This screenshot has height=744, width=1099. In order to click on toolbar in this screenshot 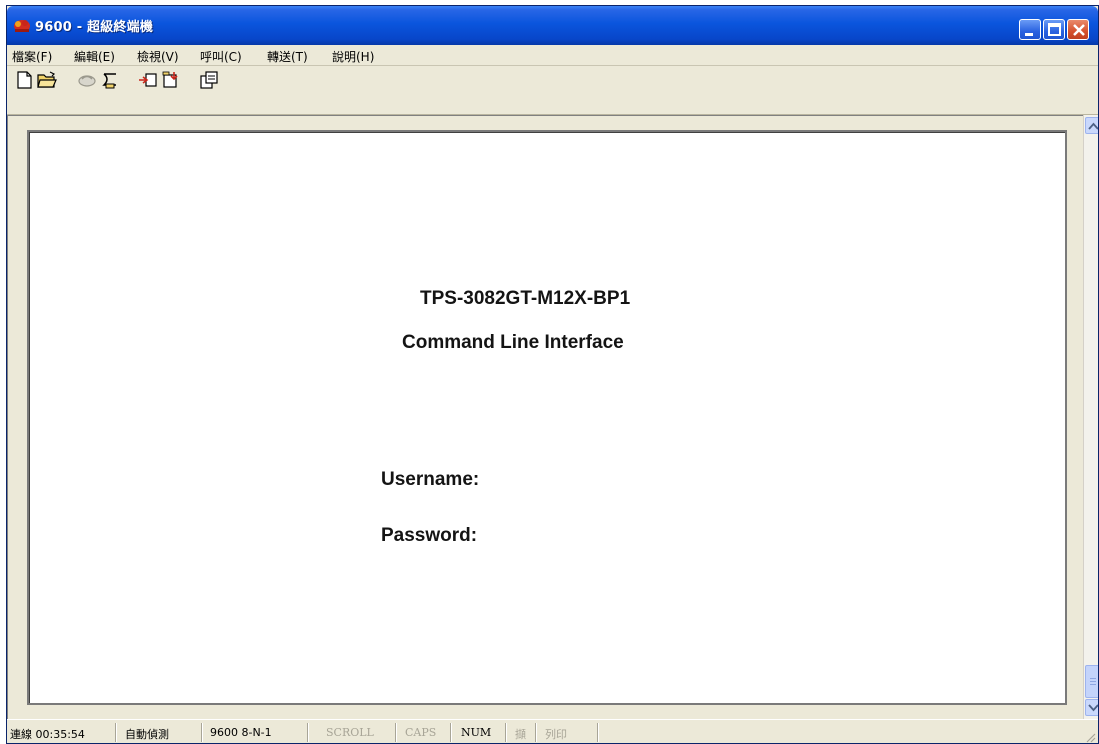, I will do `click(552, 91)`.